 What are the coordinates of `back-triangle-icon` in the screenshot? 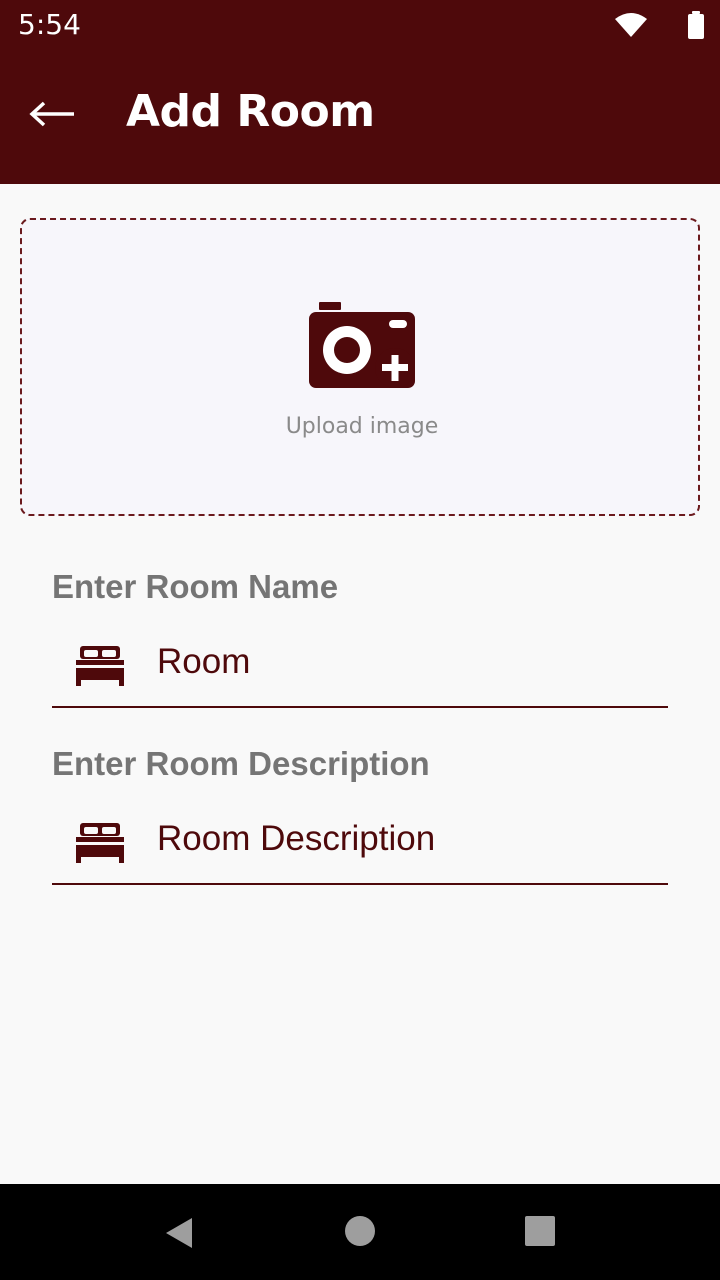 It's located at (179, 1233).